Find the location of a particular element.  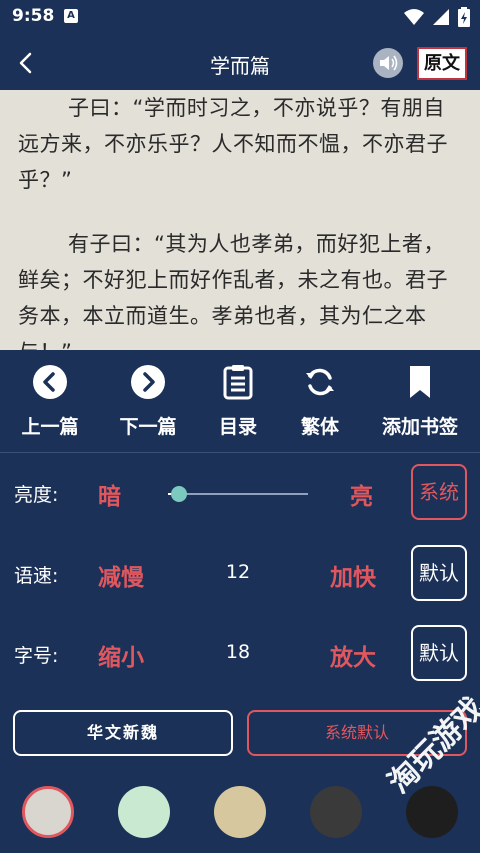

notification-icon: A is located at coordinates (71, 16).